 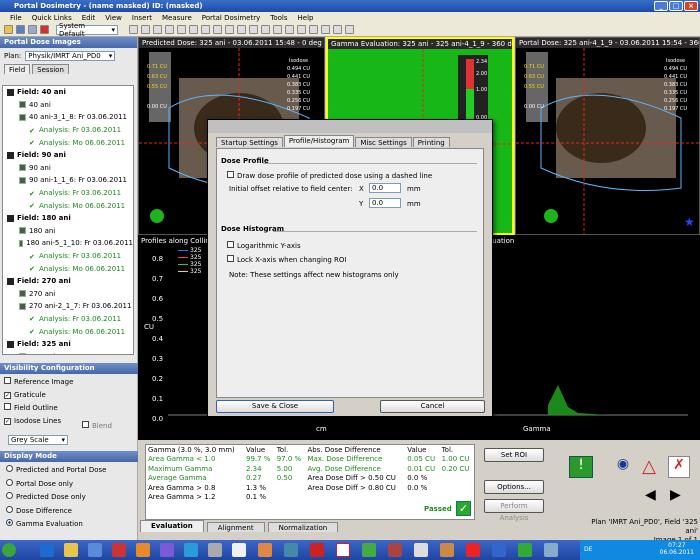 What do you see at coordinates (87, 30) in the screenshot?
I see `workspace-select: System Default ▾` at bounding box center [87, 30].